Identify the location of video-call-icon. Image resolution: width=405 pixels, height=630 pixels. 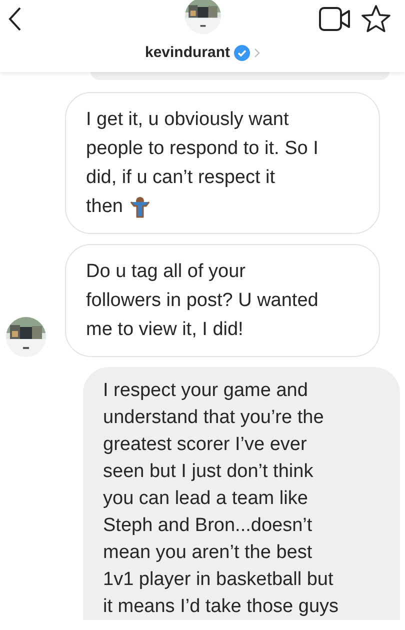
(335, 19).